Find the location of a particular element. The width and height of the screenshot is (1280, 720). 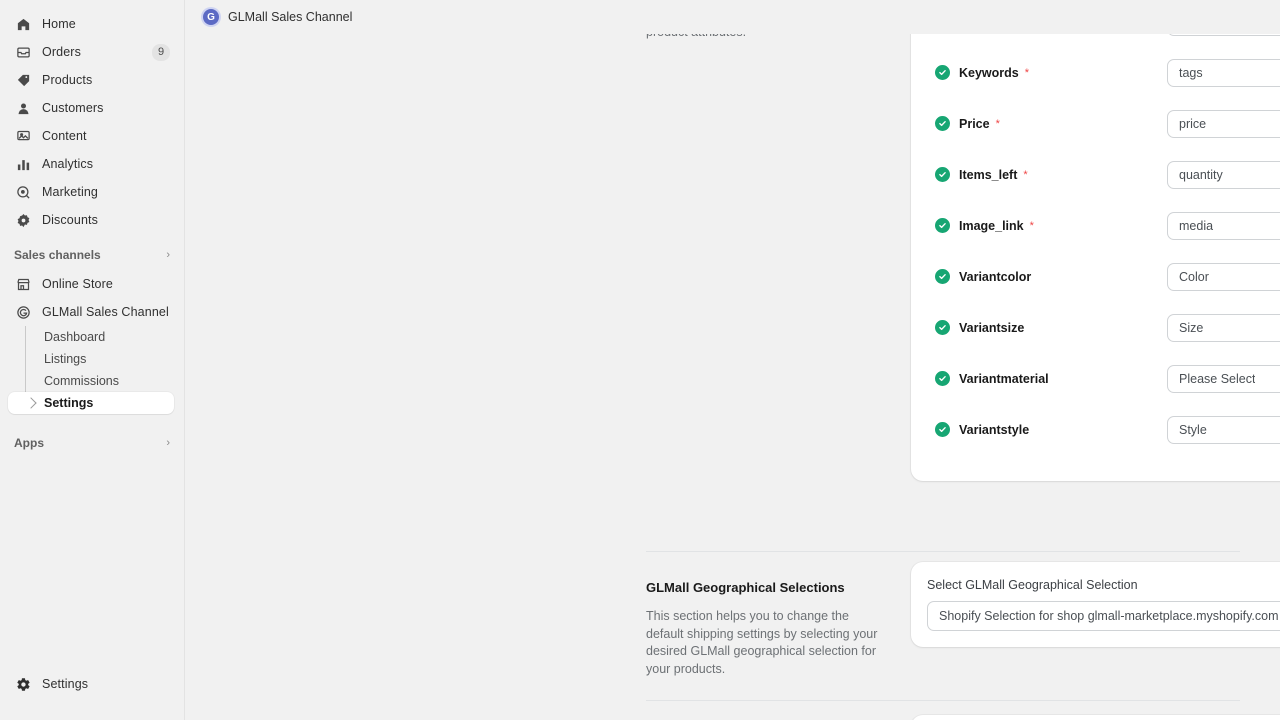

sidebar-subitem-settings: Settings is located at coordinates (91, 403).